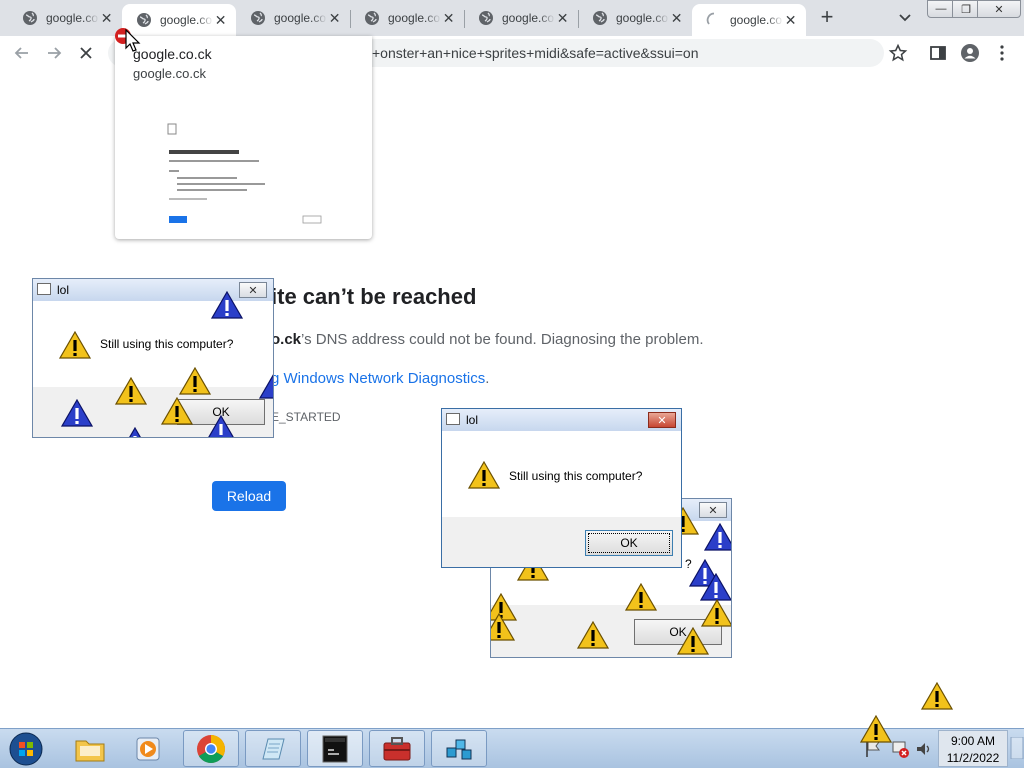 The image size is (1024, 769). I want to click on taskbar-toolbox, so click(397, 748).